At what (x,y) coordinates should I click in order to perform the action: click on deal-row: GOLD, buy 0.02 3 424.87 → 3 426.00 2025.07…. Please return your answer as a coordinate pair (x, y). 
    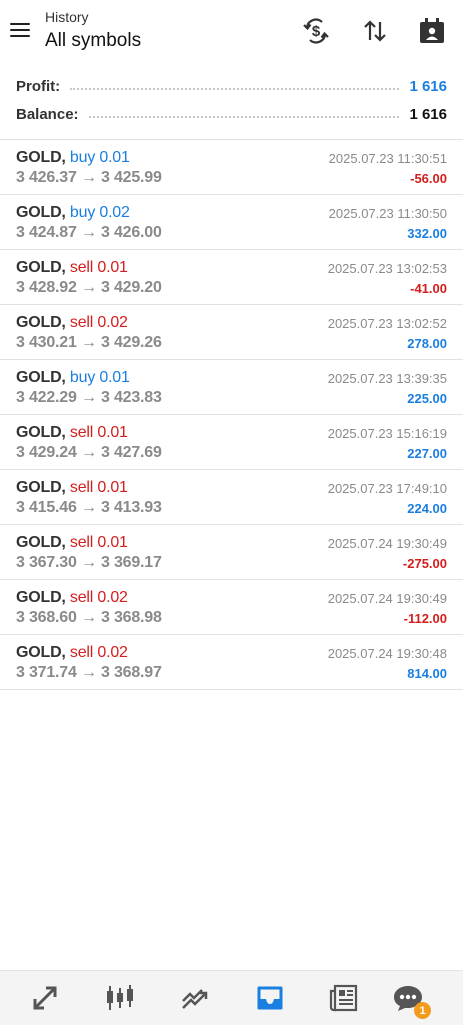
    Looking at the image, I should click on (231, 222).